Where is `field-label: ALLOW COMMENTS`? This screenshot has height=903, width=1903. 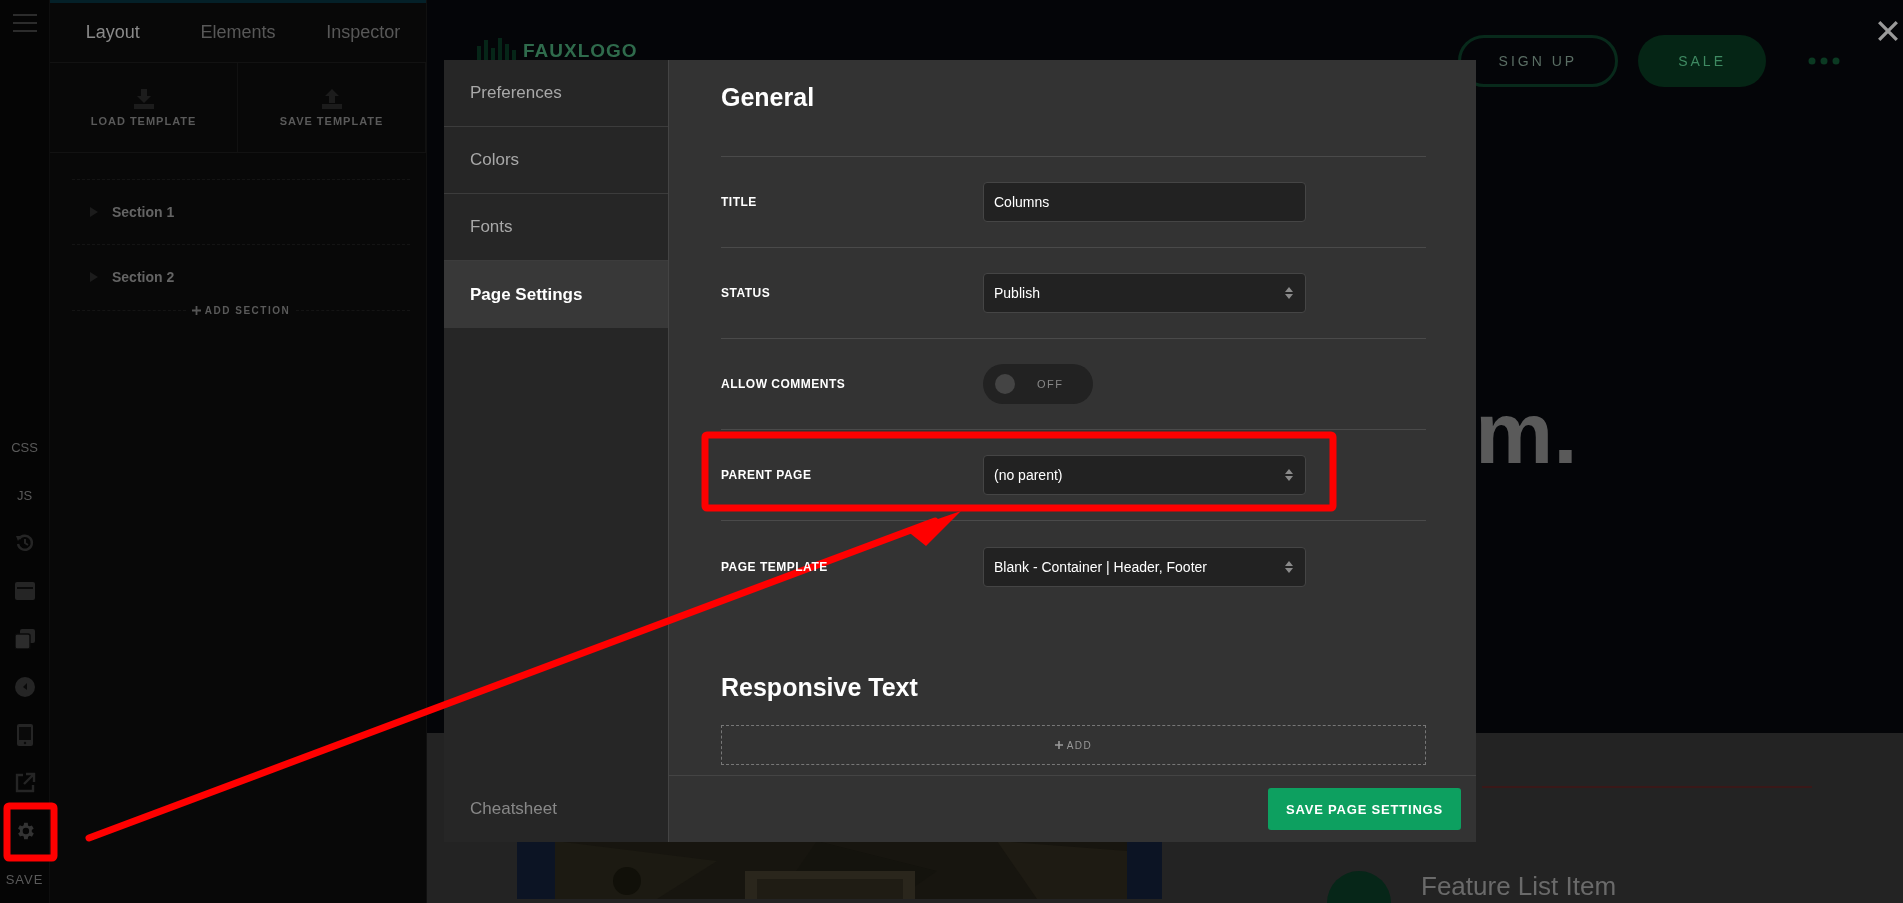 field-label: ALLOW COMMENTS is located at coordinates (784, 384).